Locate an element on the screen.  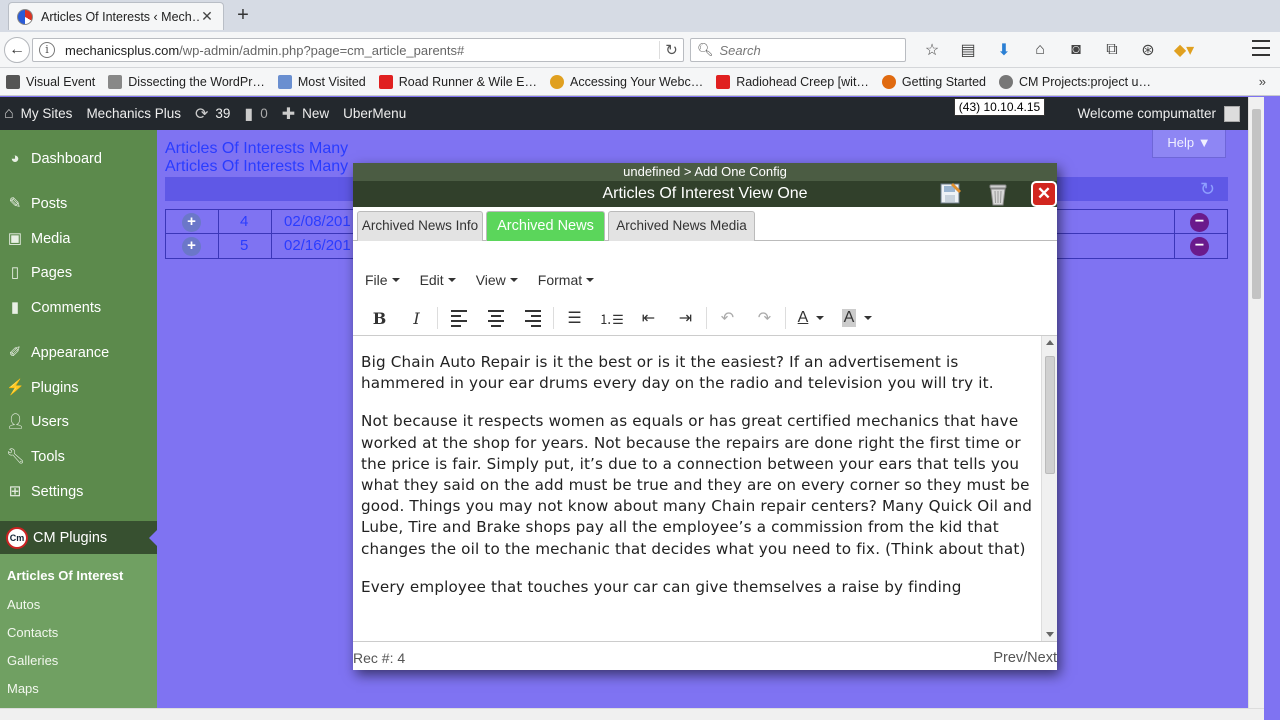
menu-view: View is located at coordinates (497, 280).